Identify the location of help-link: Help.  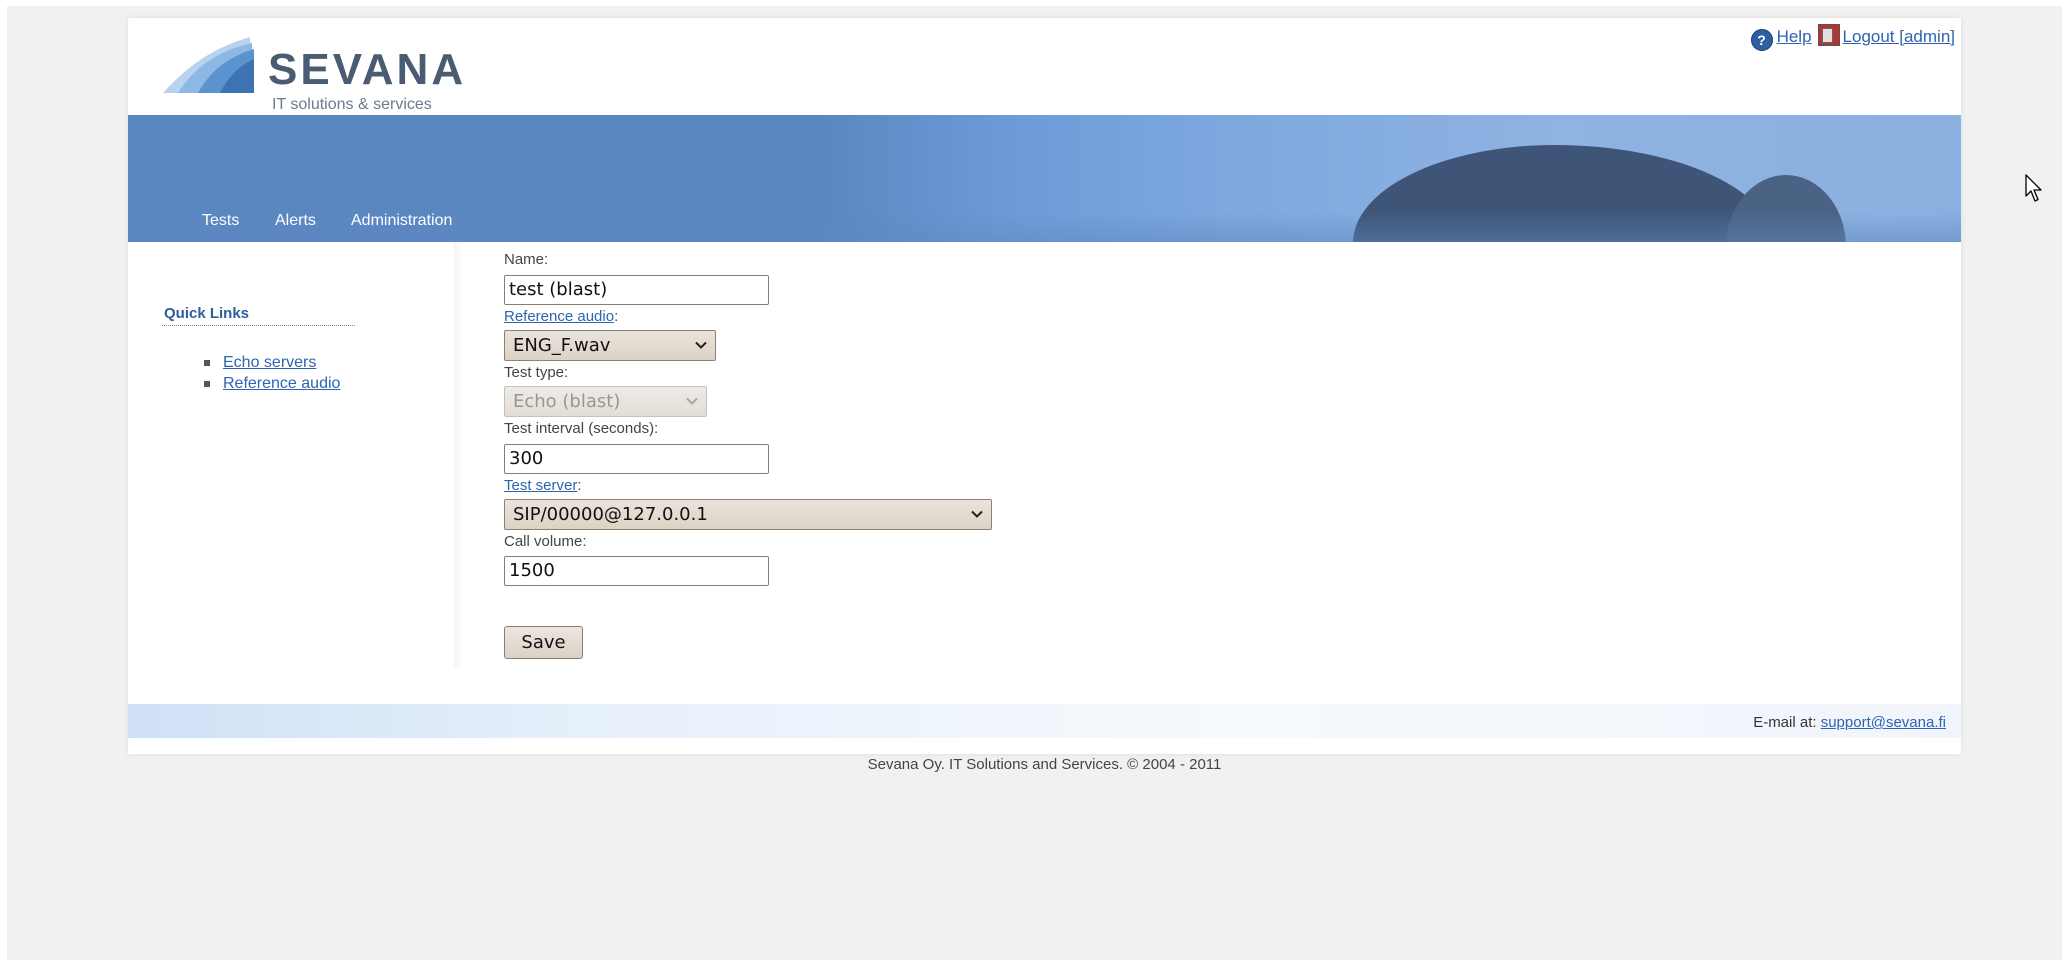
(1794, 36).